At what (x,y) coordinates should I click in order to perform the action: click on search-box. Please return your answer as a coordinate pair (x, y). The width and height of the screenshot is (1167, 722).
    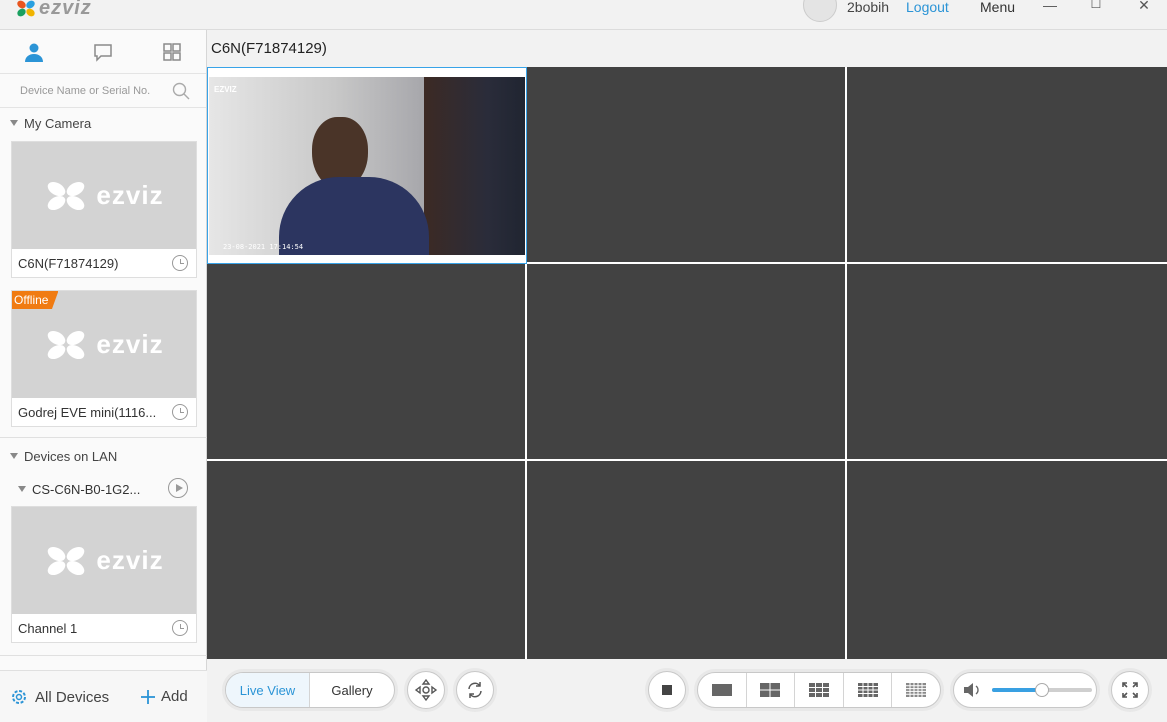
    Looking at the image, I should click on (103, 91).